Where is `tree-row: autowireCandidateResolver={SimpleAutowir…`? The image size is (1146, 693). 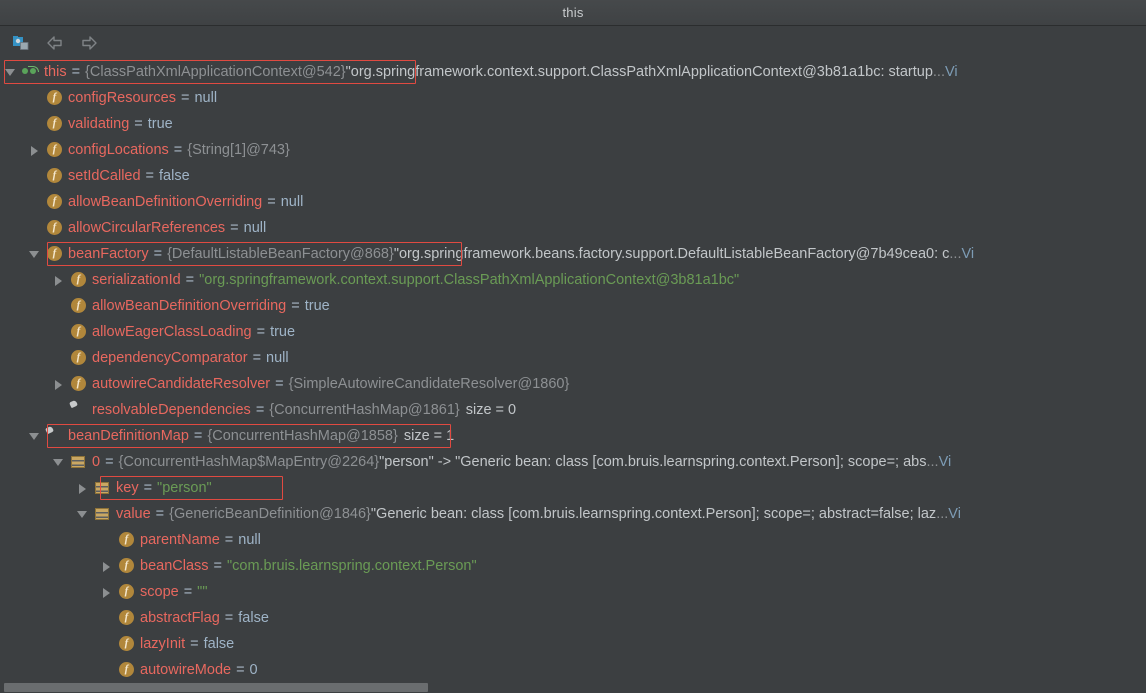 tree-row: autowireCandidateResolver={SimpleAutowir… is located at coordinates (573, 384).